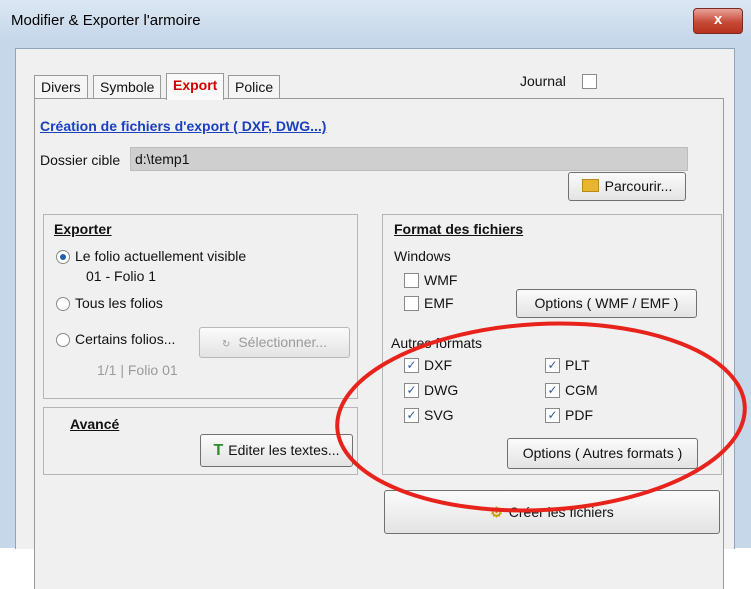  I want to click on radio-current-folio, so click(63, 257).